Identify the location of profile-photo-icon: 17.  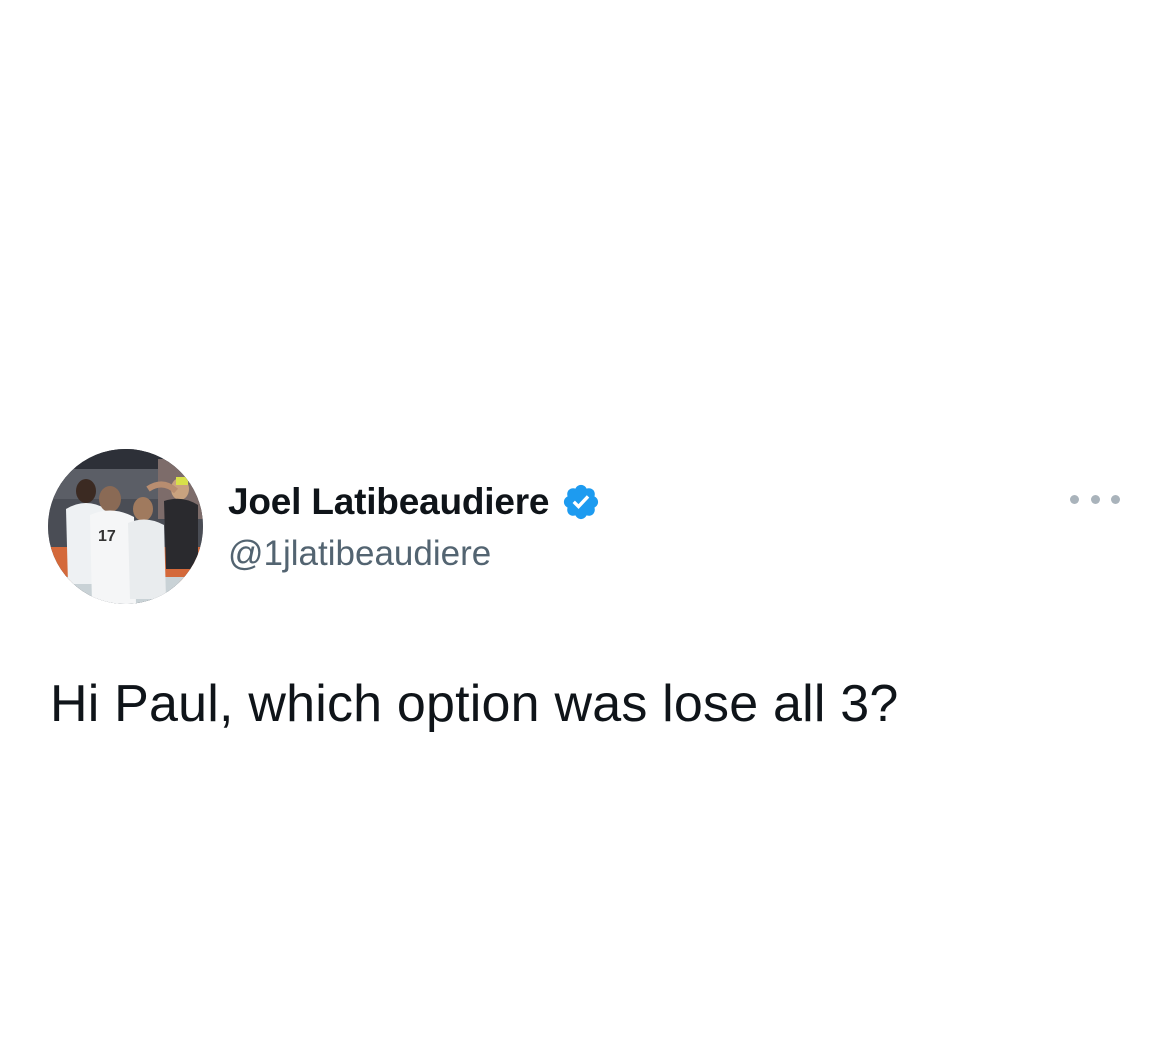
(125, 526).